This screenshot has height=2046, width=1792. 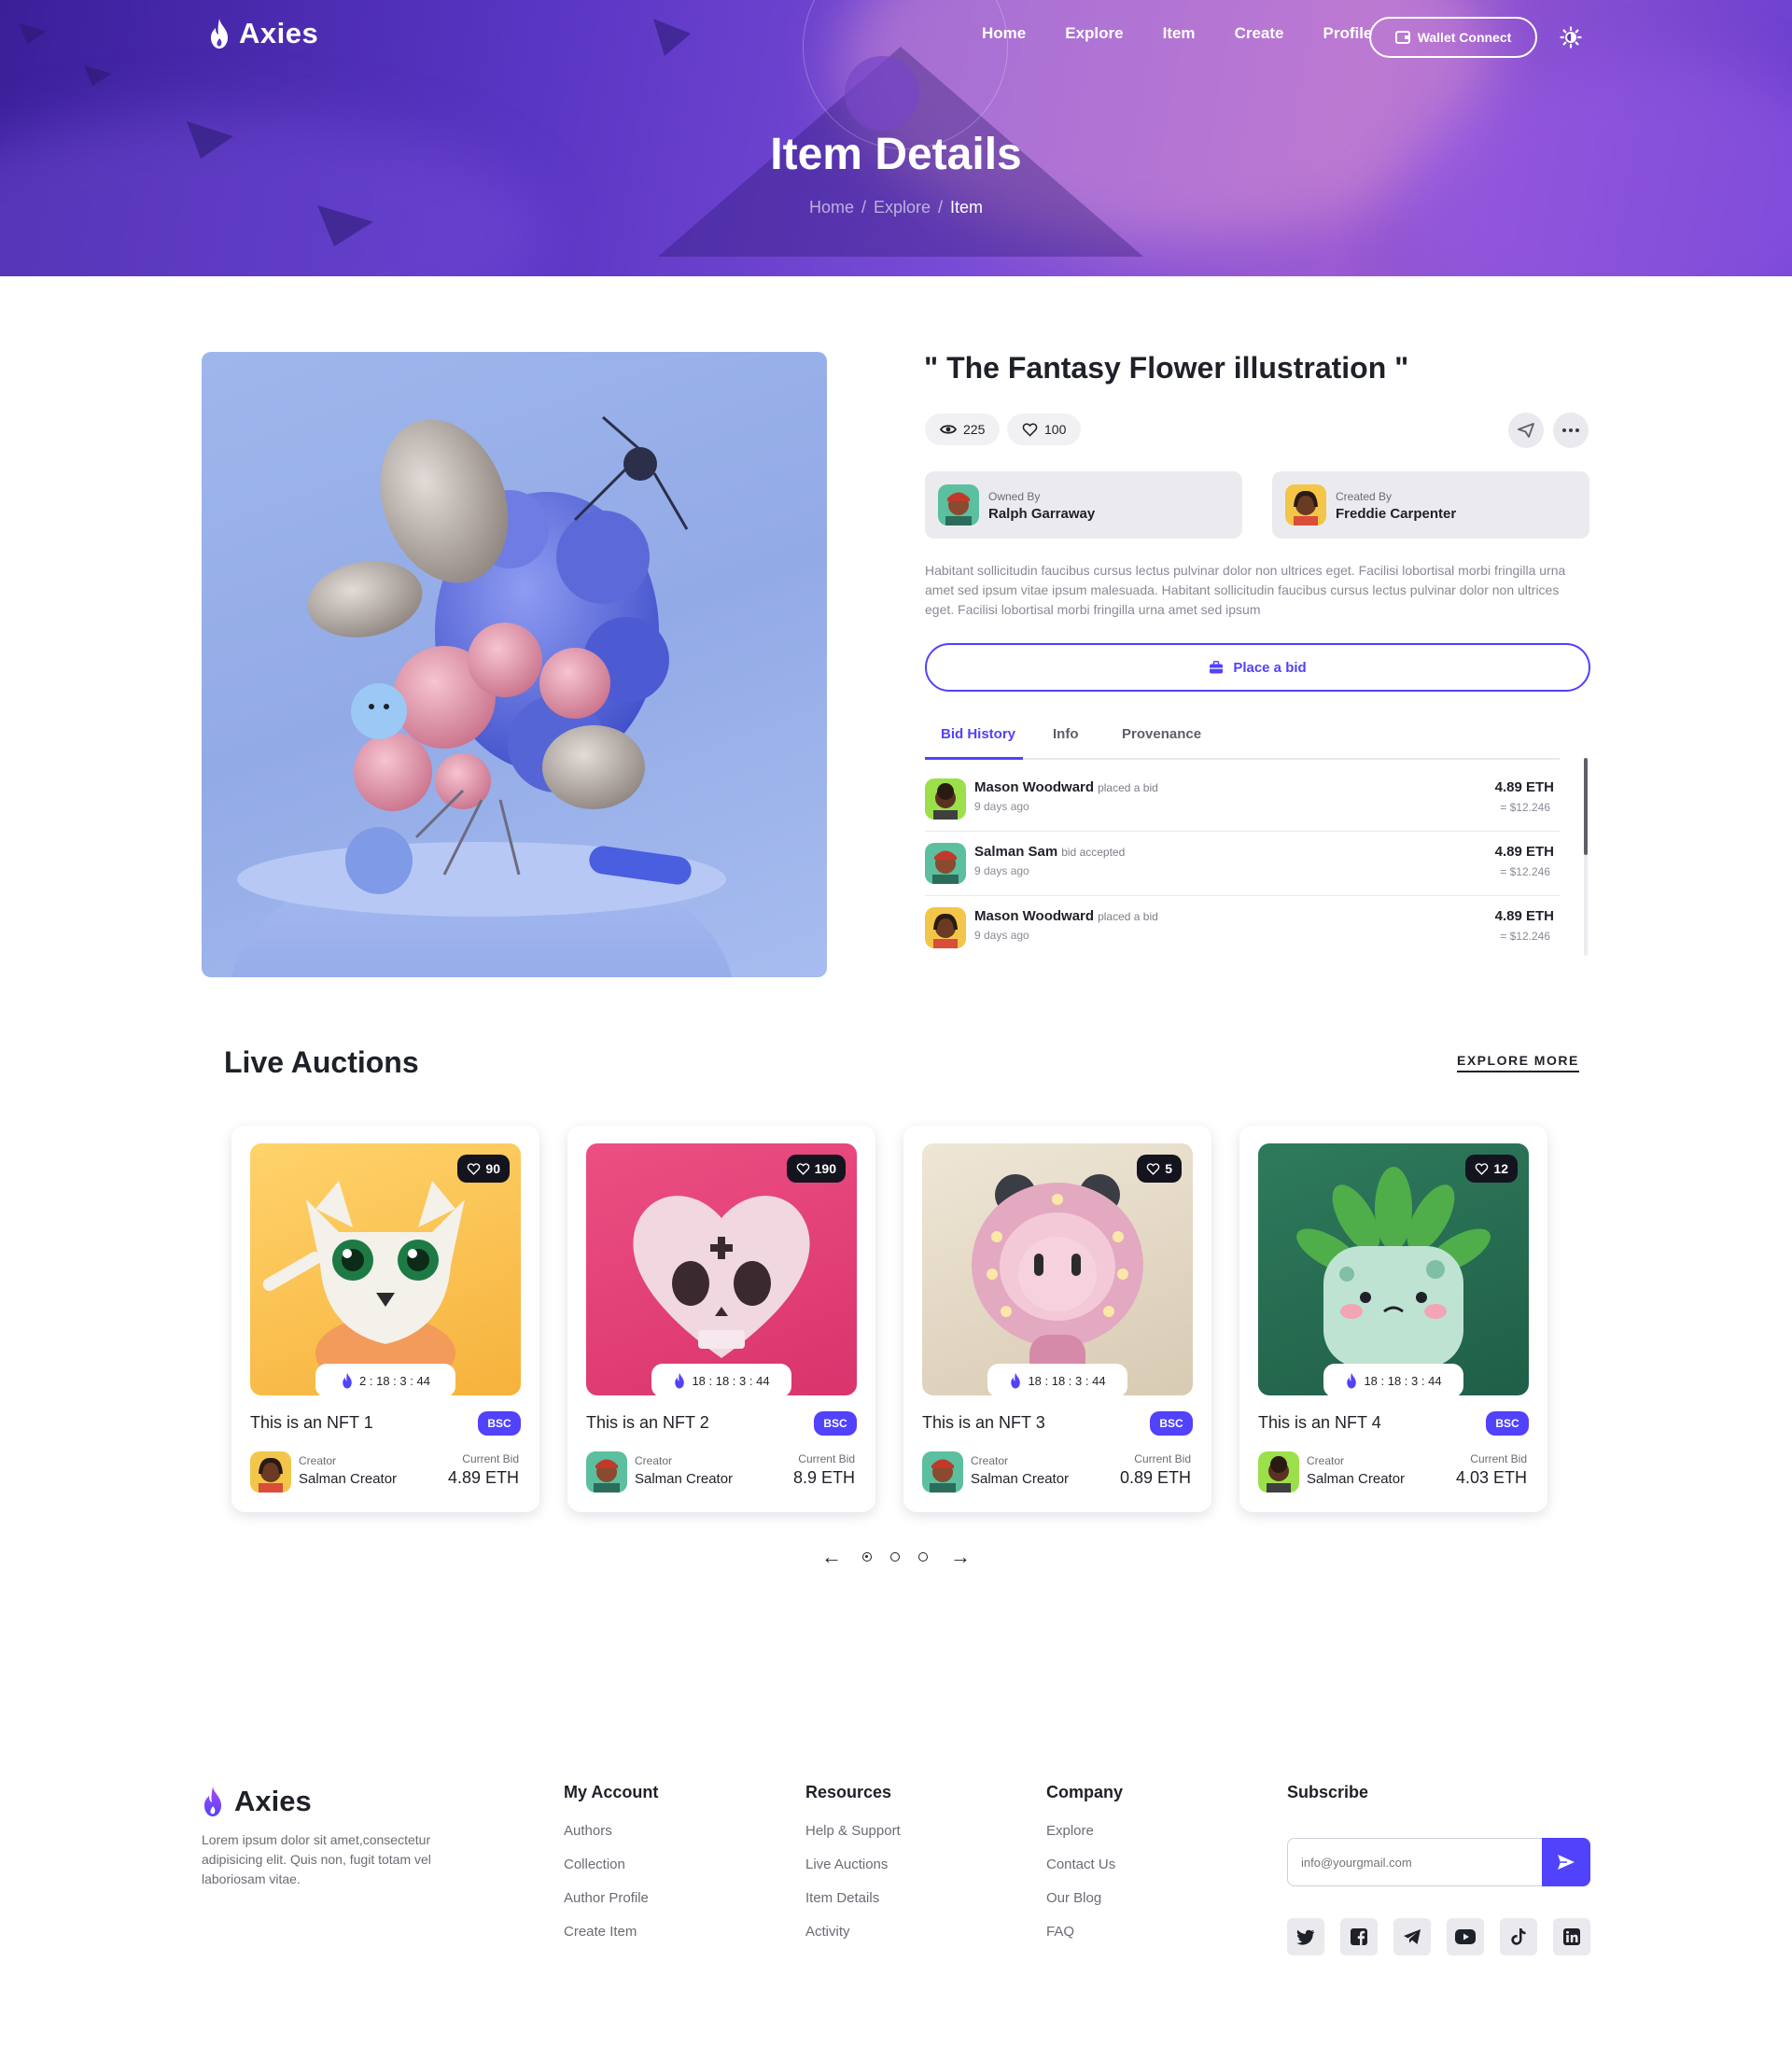 What do you see at coordinates (1586, 806) in the screenshot?
I see `bid-list-scrollbar-thumb` at bounding box center [1586, 806].